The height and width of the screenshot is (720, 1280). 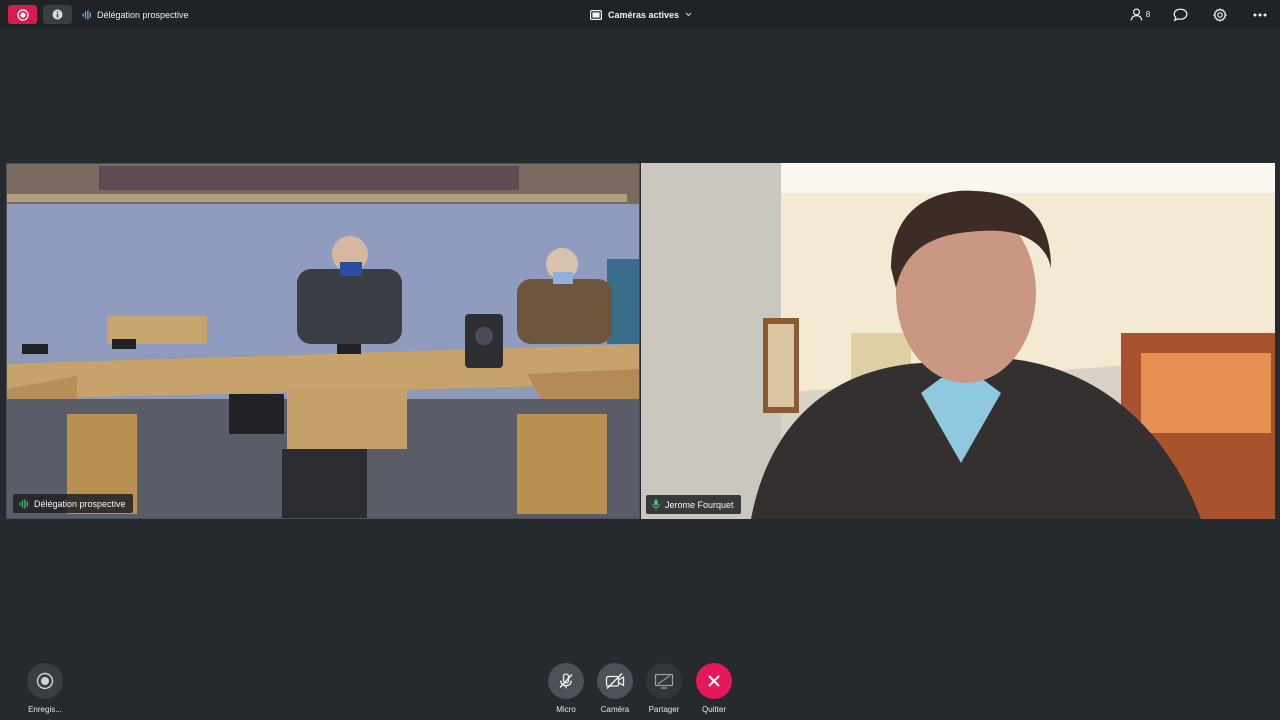 I want to click on share-control: Partager, so click(x=664, y=688).